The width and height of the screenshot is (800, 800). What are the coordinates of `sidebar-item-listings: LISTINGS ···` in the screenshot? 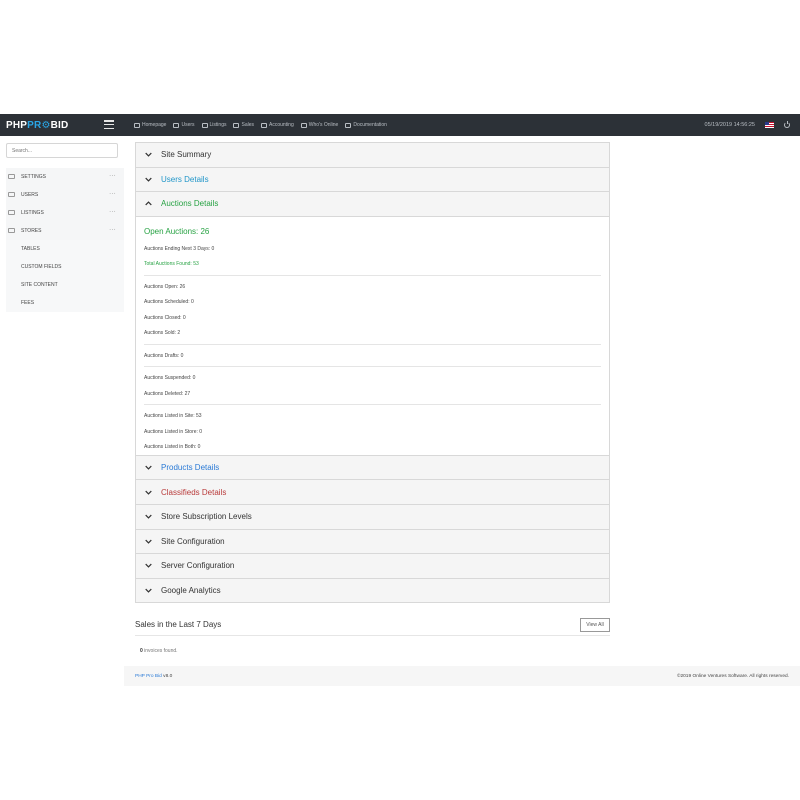 It's located at (65, 213).